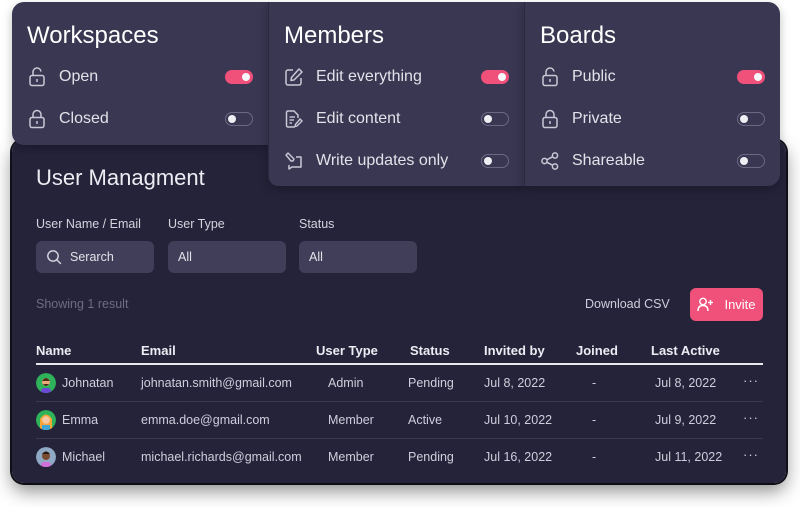  I want to click on column-header-email: Email, so click(158, 350).